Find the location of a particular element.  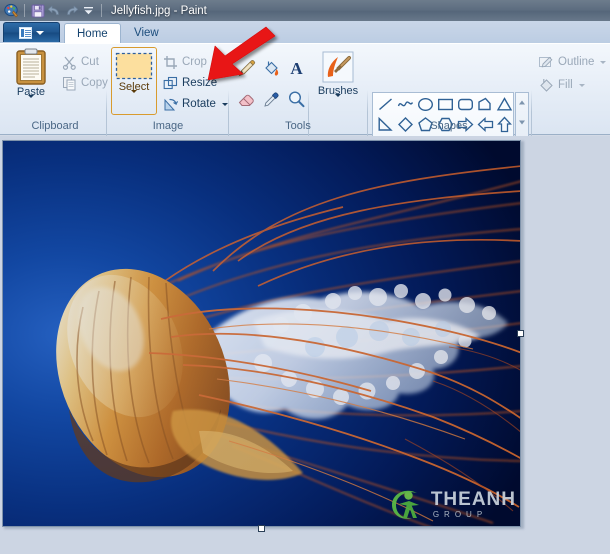

fill-bucket-icon is located at coordinates (272, 68).